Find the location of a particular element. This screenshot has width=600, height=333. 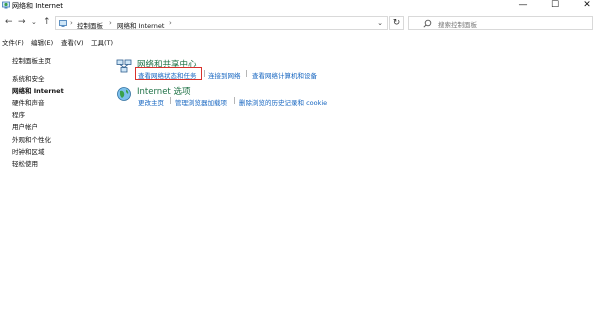

sidebar-item-appearance: 外观和个性化 is located at coordinates (31, 139).